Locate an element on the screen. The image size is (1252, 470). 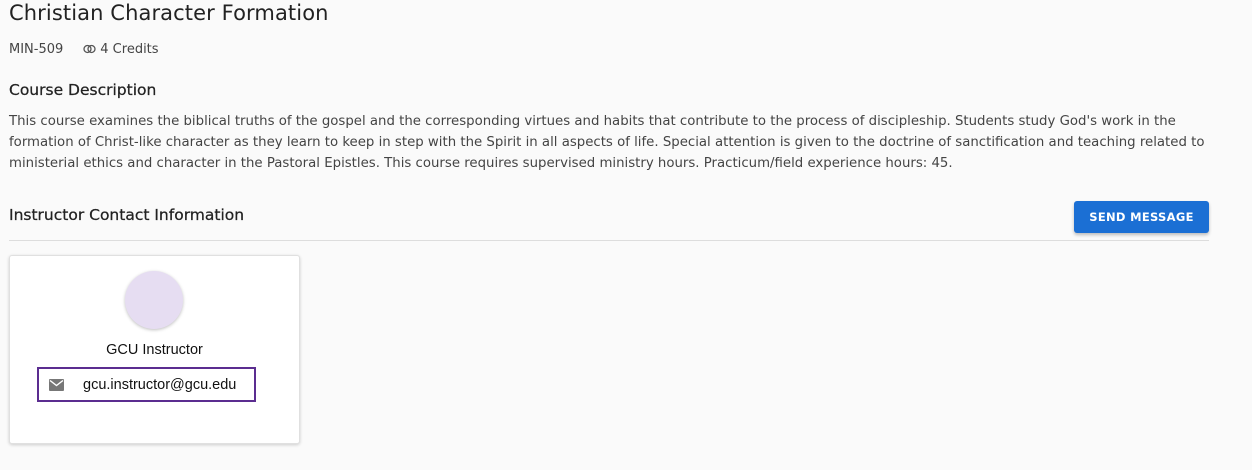
instructor-card: GCU Instructor gcu.instructor@gcu.edu is located at coordinates (154, 349).